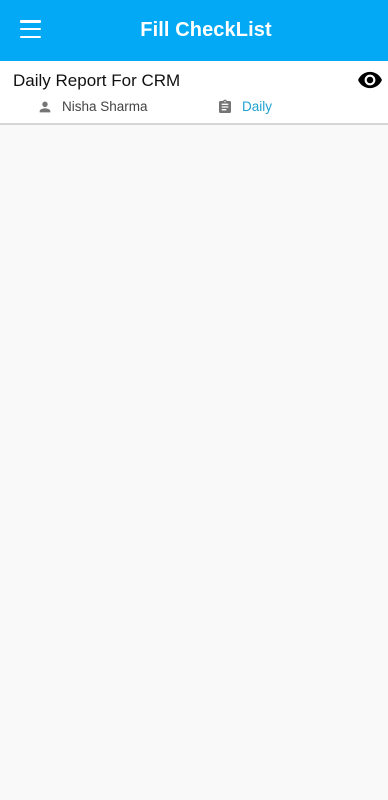 Image resolution: width=388 pixels, height=800 pixels. I want to click on app-bar: Fill CheckList, so click(194, 30).